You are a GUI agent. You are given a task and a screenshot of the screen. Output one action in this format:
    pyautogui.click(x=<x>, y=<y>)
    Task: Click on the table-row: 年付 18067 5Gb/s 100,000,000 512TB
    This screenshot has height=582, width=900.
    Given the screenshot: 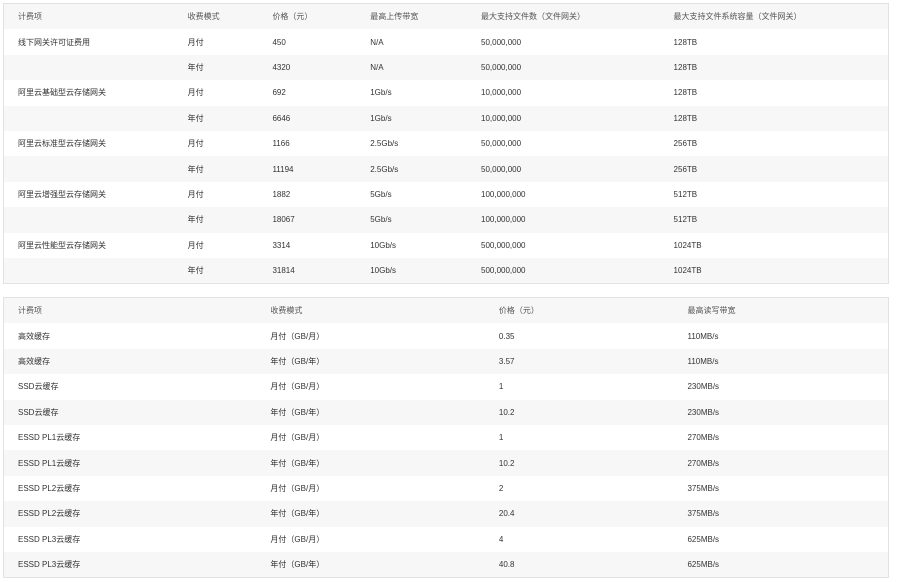 What is the action you would take?
    pyautogui.click(x=446, y=220)
    